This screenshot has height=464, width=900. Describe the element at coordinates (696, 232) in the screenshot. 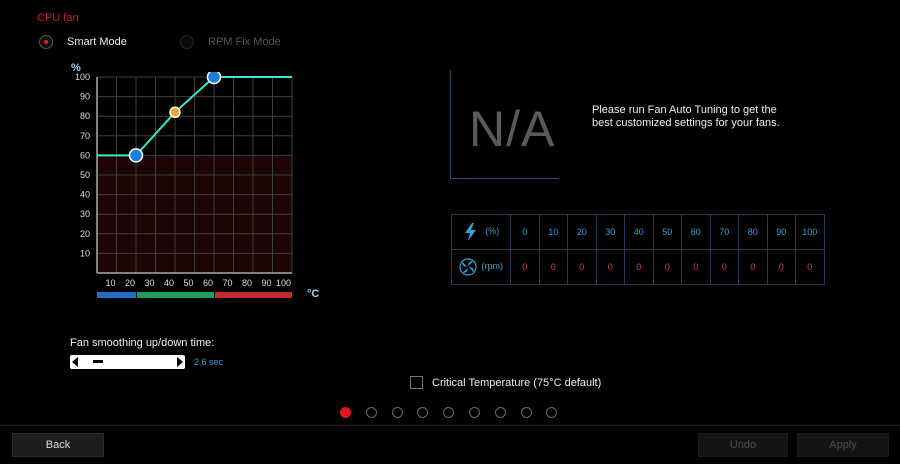

I see `pct-cell: 60` at that location.